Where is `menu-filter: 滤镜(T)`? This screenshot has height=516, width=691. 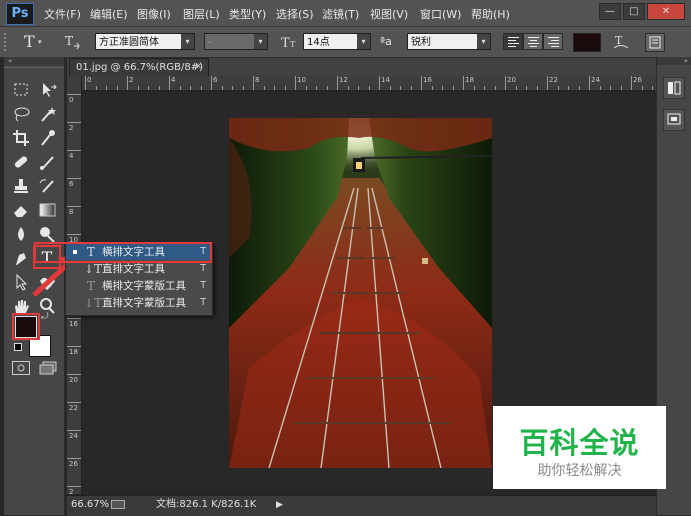
menu-filter: 滤镜(T) is located at coordinates (340, 14).